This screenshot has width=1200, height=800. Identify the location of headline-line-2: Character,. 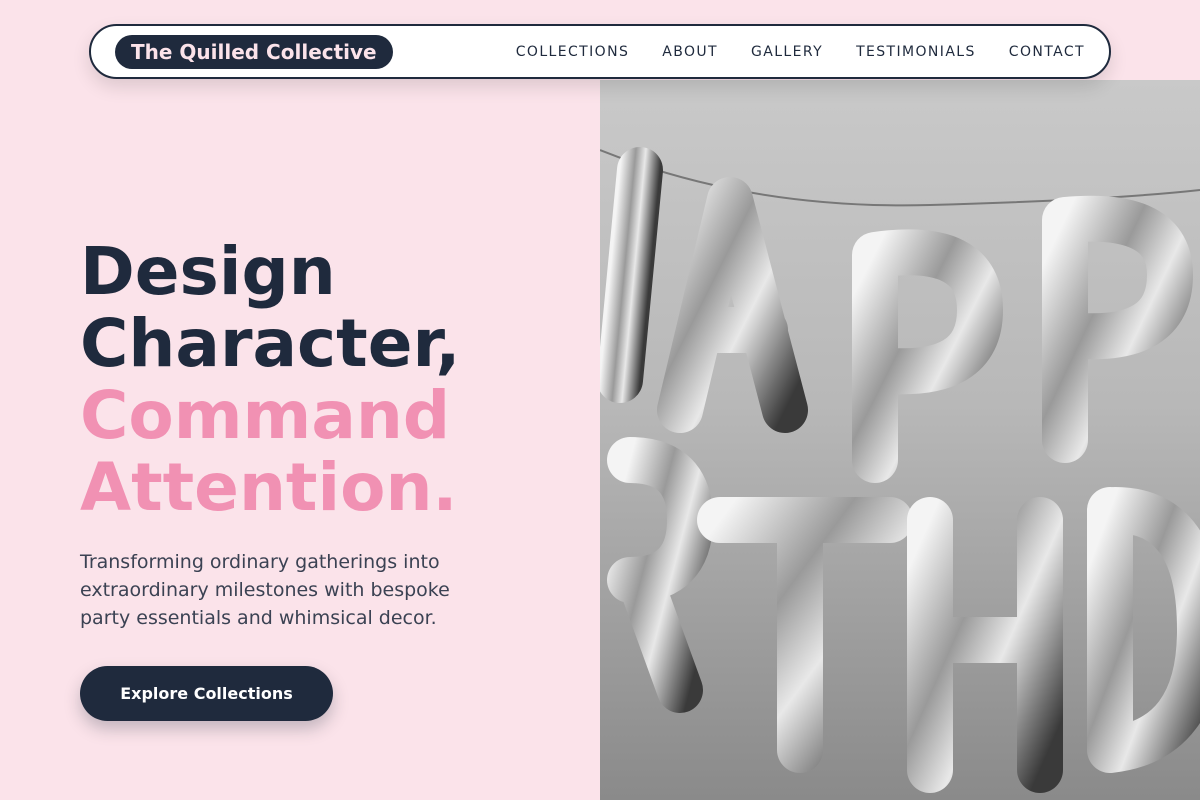
(270, 343).